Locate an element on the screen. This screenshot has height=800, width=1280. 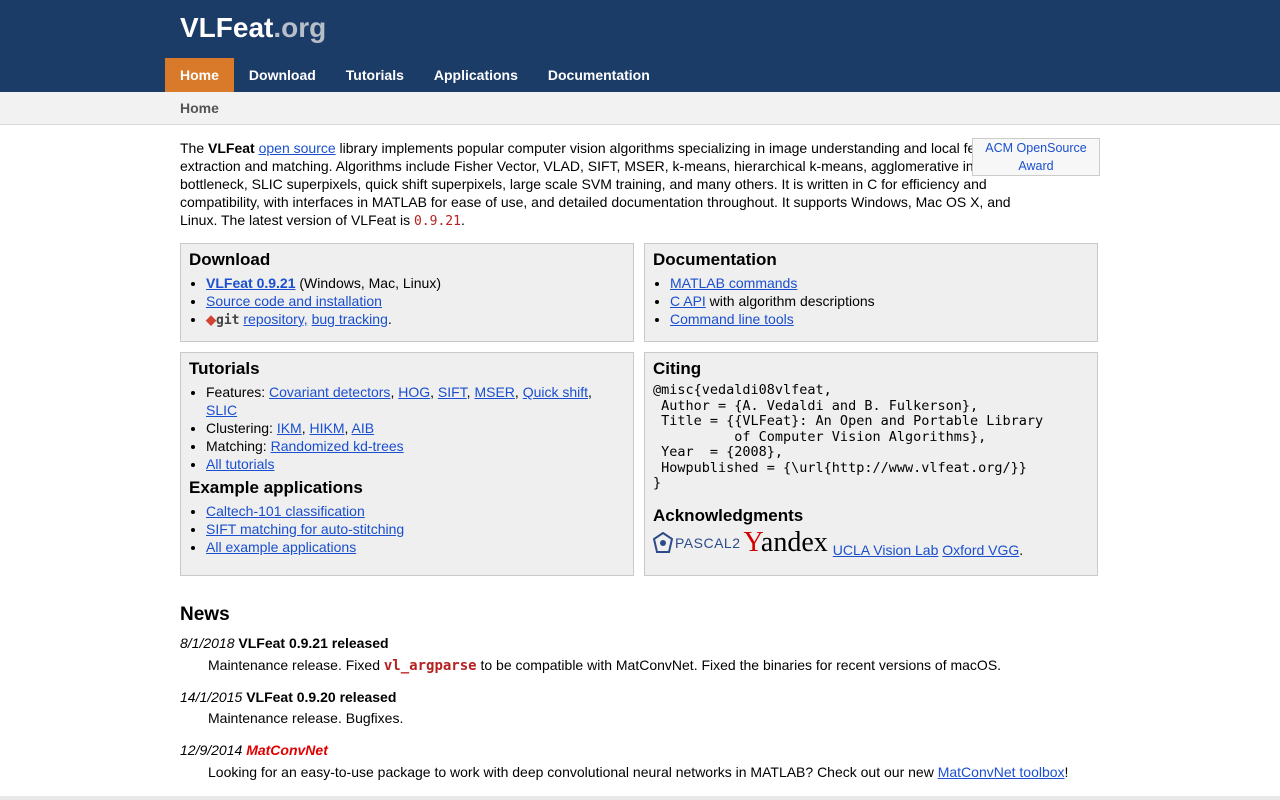
ack-links: UCLA Vision Lab Oxford VGG. is located at coordinates (928, 550).